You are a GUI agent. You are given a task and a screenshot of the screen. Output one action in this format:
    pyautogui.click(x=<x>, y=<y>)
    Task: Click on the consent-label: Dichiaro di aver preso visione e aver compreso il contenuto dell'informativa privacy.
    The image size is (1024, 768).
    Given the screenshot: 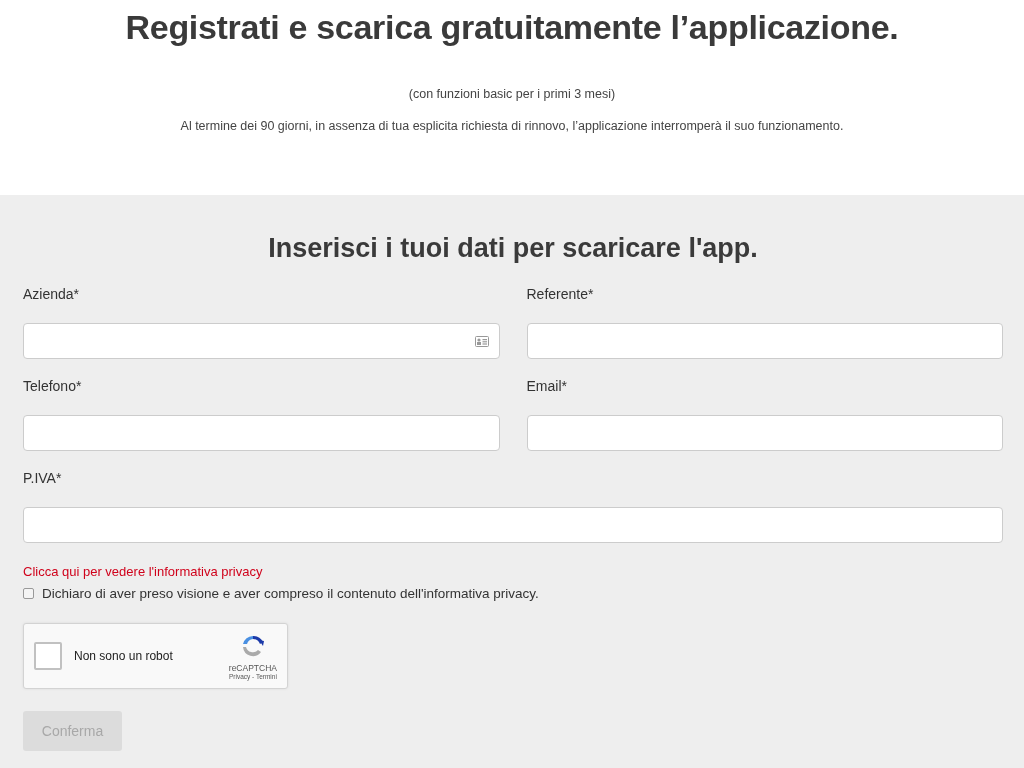 What is the action you would take?
    pyautogui.click(x=290, y=593)
    